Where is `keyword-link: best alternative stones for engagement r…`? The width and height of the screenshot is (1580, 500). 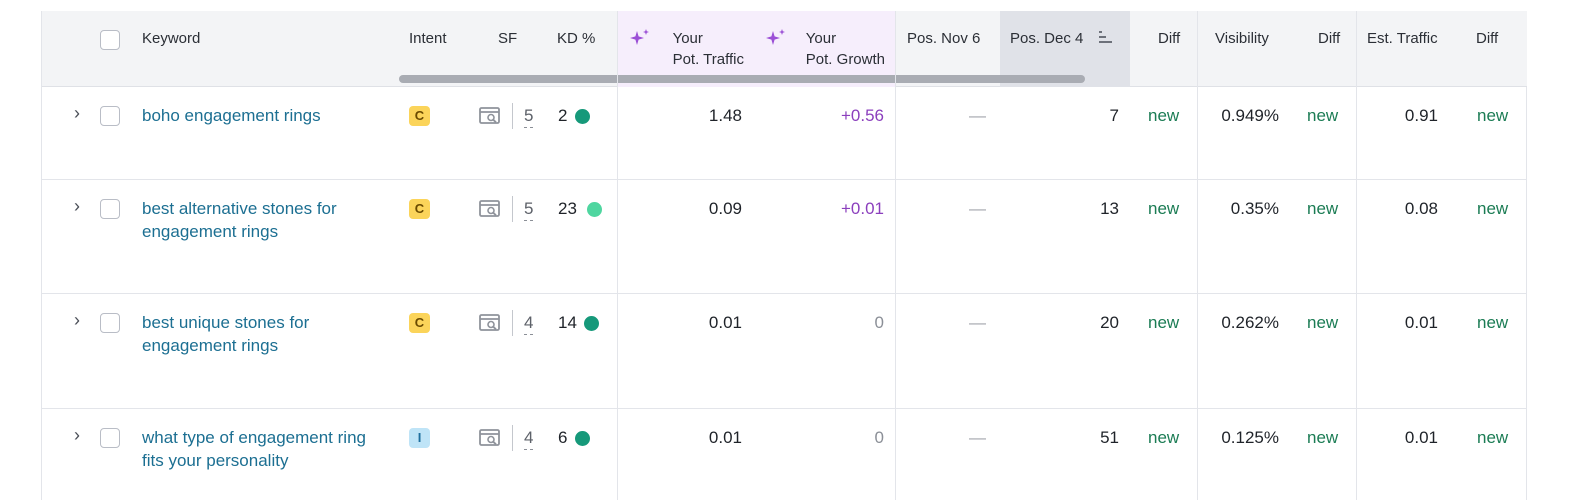
keyword-link: best alternative stones for engagement r… is located at coordinates (264, 220).